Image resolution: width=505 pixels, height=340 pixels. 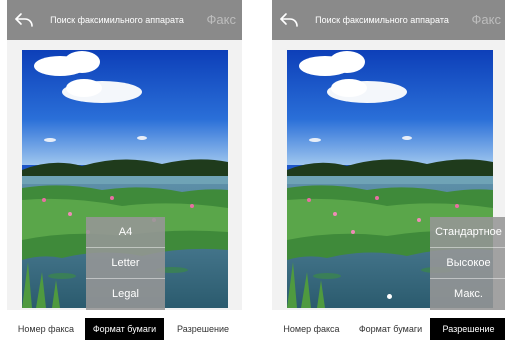 I want to click on resolution-menu: Стандартное Высокое Макс., so click(x=467, y=263).